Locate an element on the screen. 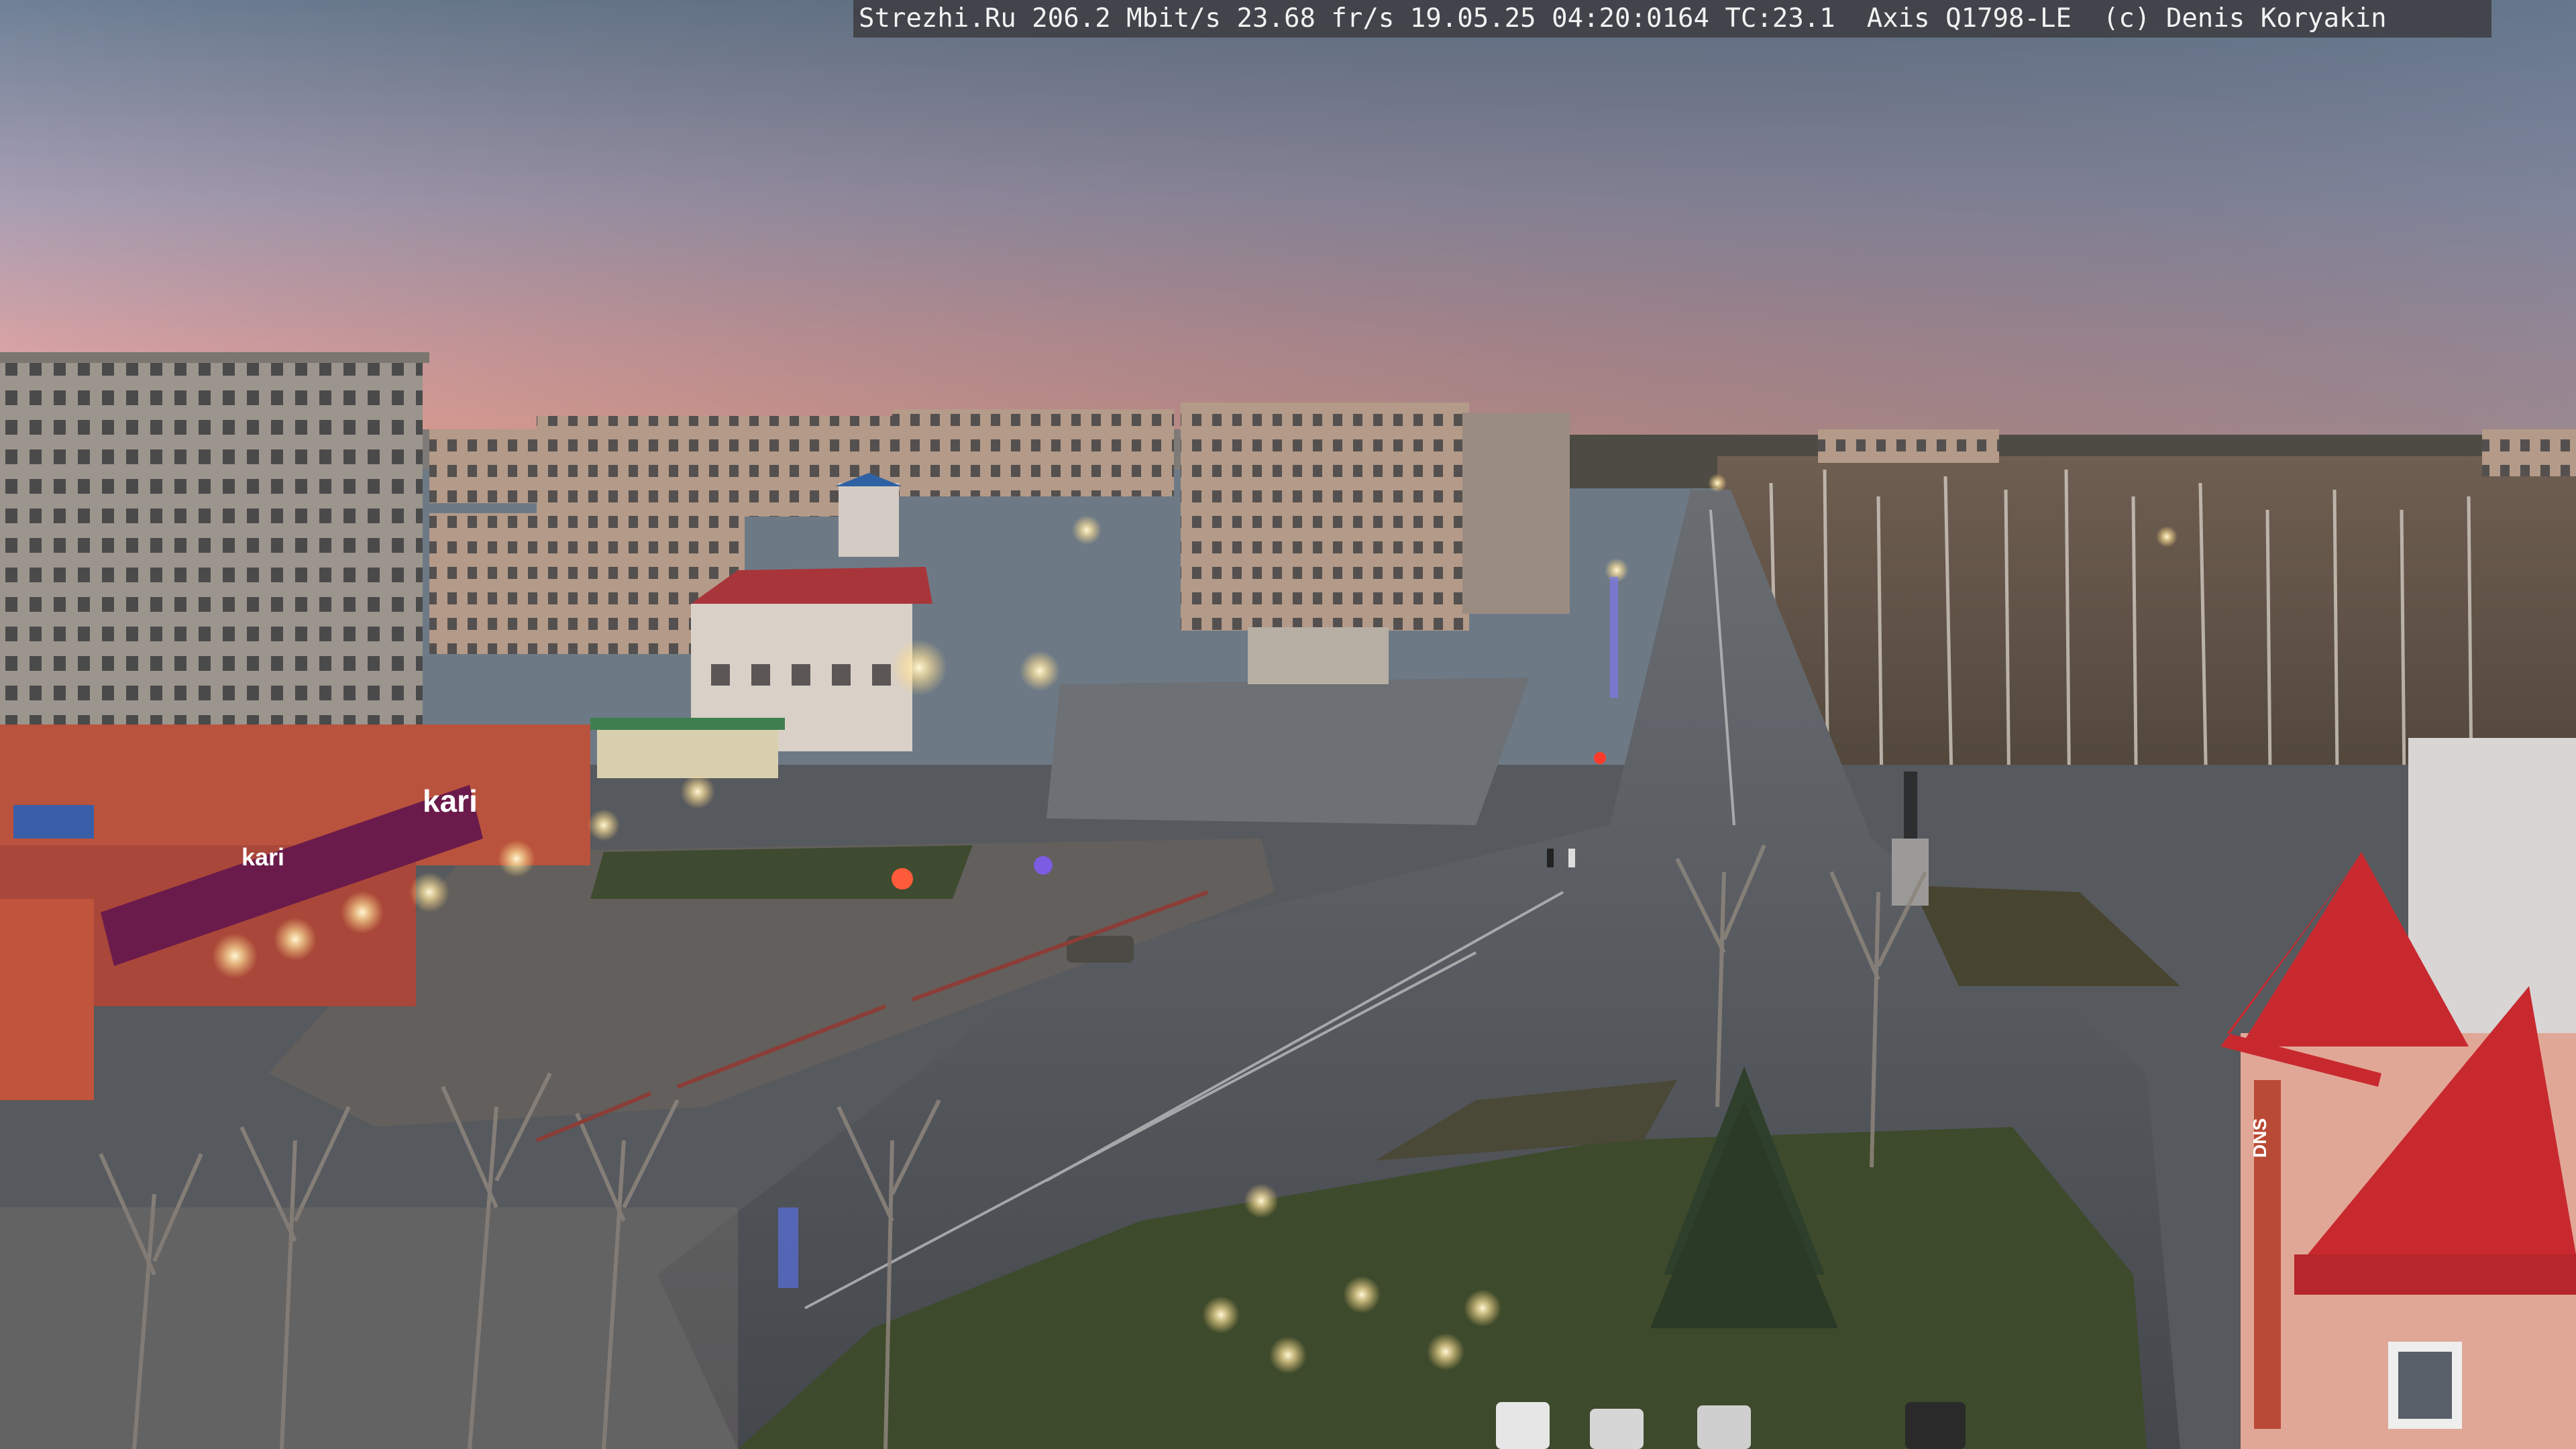 This screenshot has width=2576, height=1449. right-building-sign: DNS is located at coordinates (2259, 1138).